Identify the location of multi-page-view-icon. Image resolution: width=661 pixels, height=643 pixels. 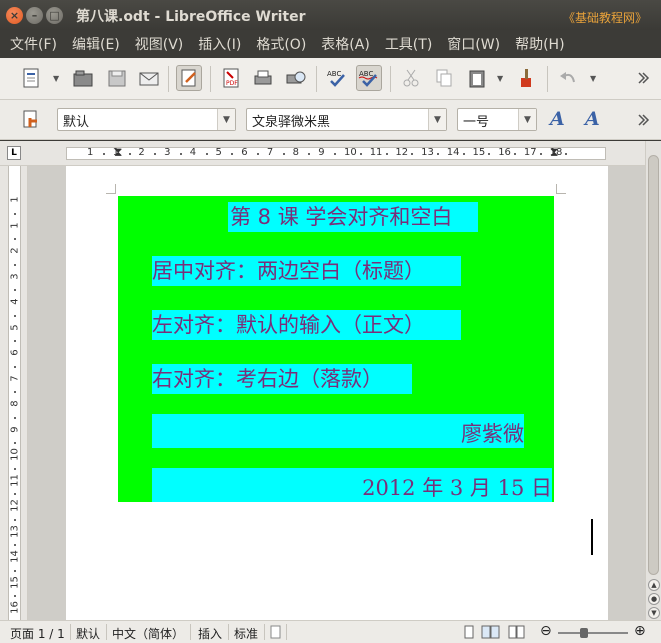
(491, 633).